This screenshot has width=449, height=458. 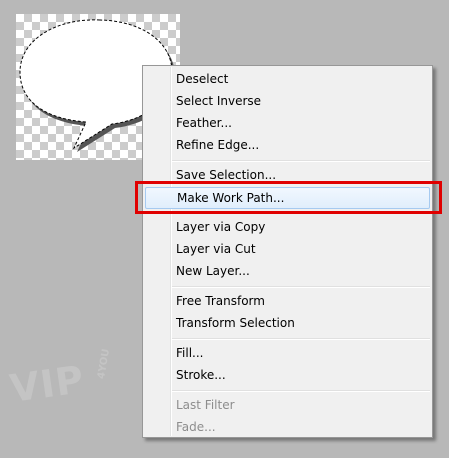 I want to click on menu-item-layer-via-copy: Layer via Copy, so click(x=287, y=227).